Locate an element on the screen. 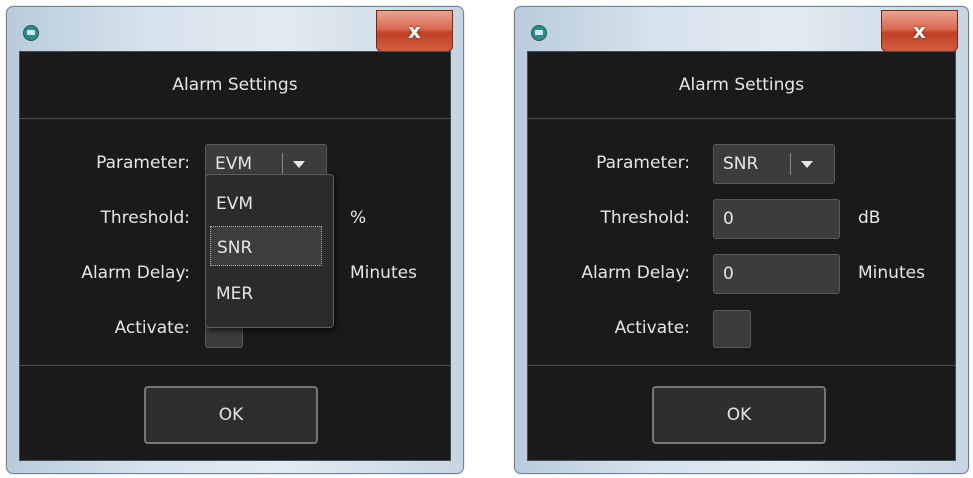 Image resolution: width=973 pixels, height=478 pixels. activate-checkbox is located at coordinates (732, 329).